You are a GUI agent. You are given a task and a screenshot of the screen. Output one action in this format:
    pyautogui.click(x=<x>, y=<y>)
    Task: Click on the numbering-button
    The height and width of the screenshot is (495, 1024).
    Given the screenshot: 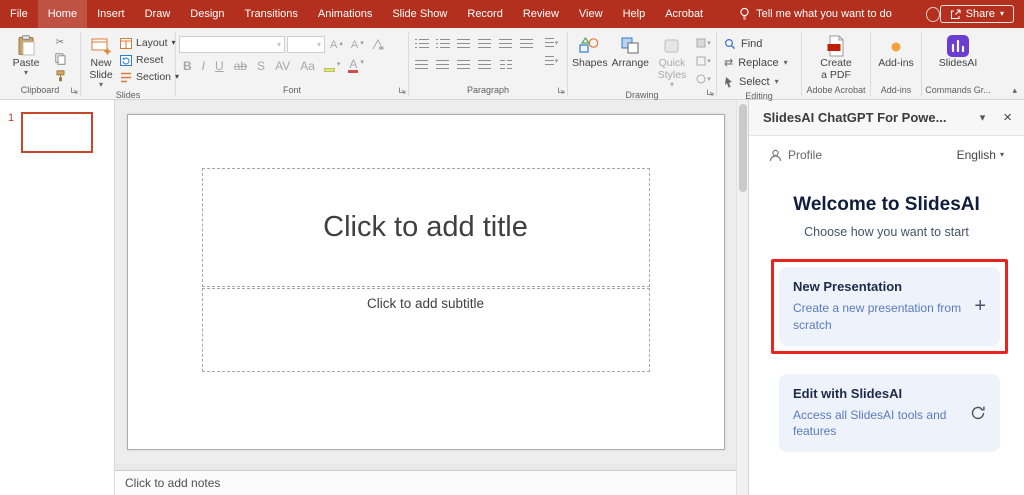 What is the action you would take?
    pyautogui.click(x=442, y=43)
    